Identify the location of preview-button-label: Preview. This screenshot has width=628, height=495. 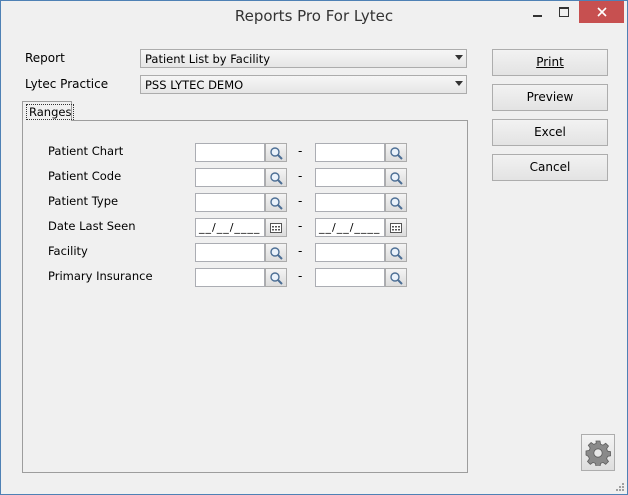
(550, 97).